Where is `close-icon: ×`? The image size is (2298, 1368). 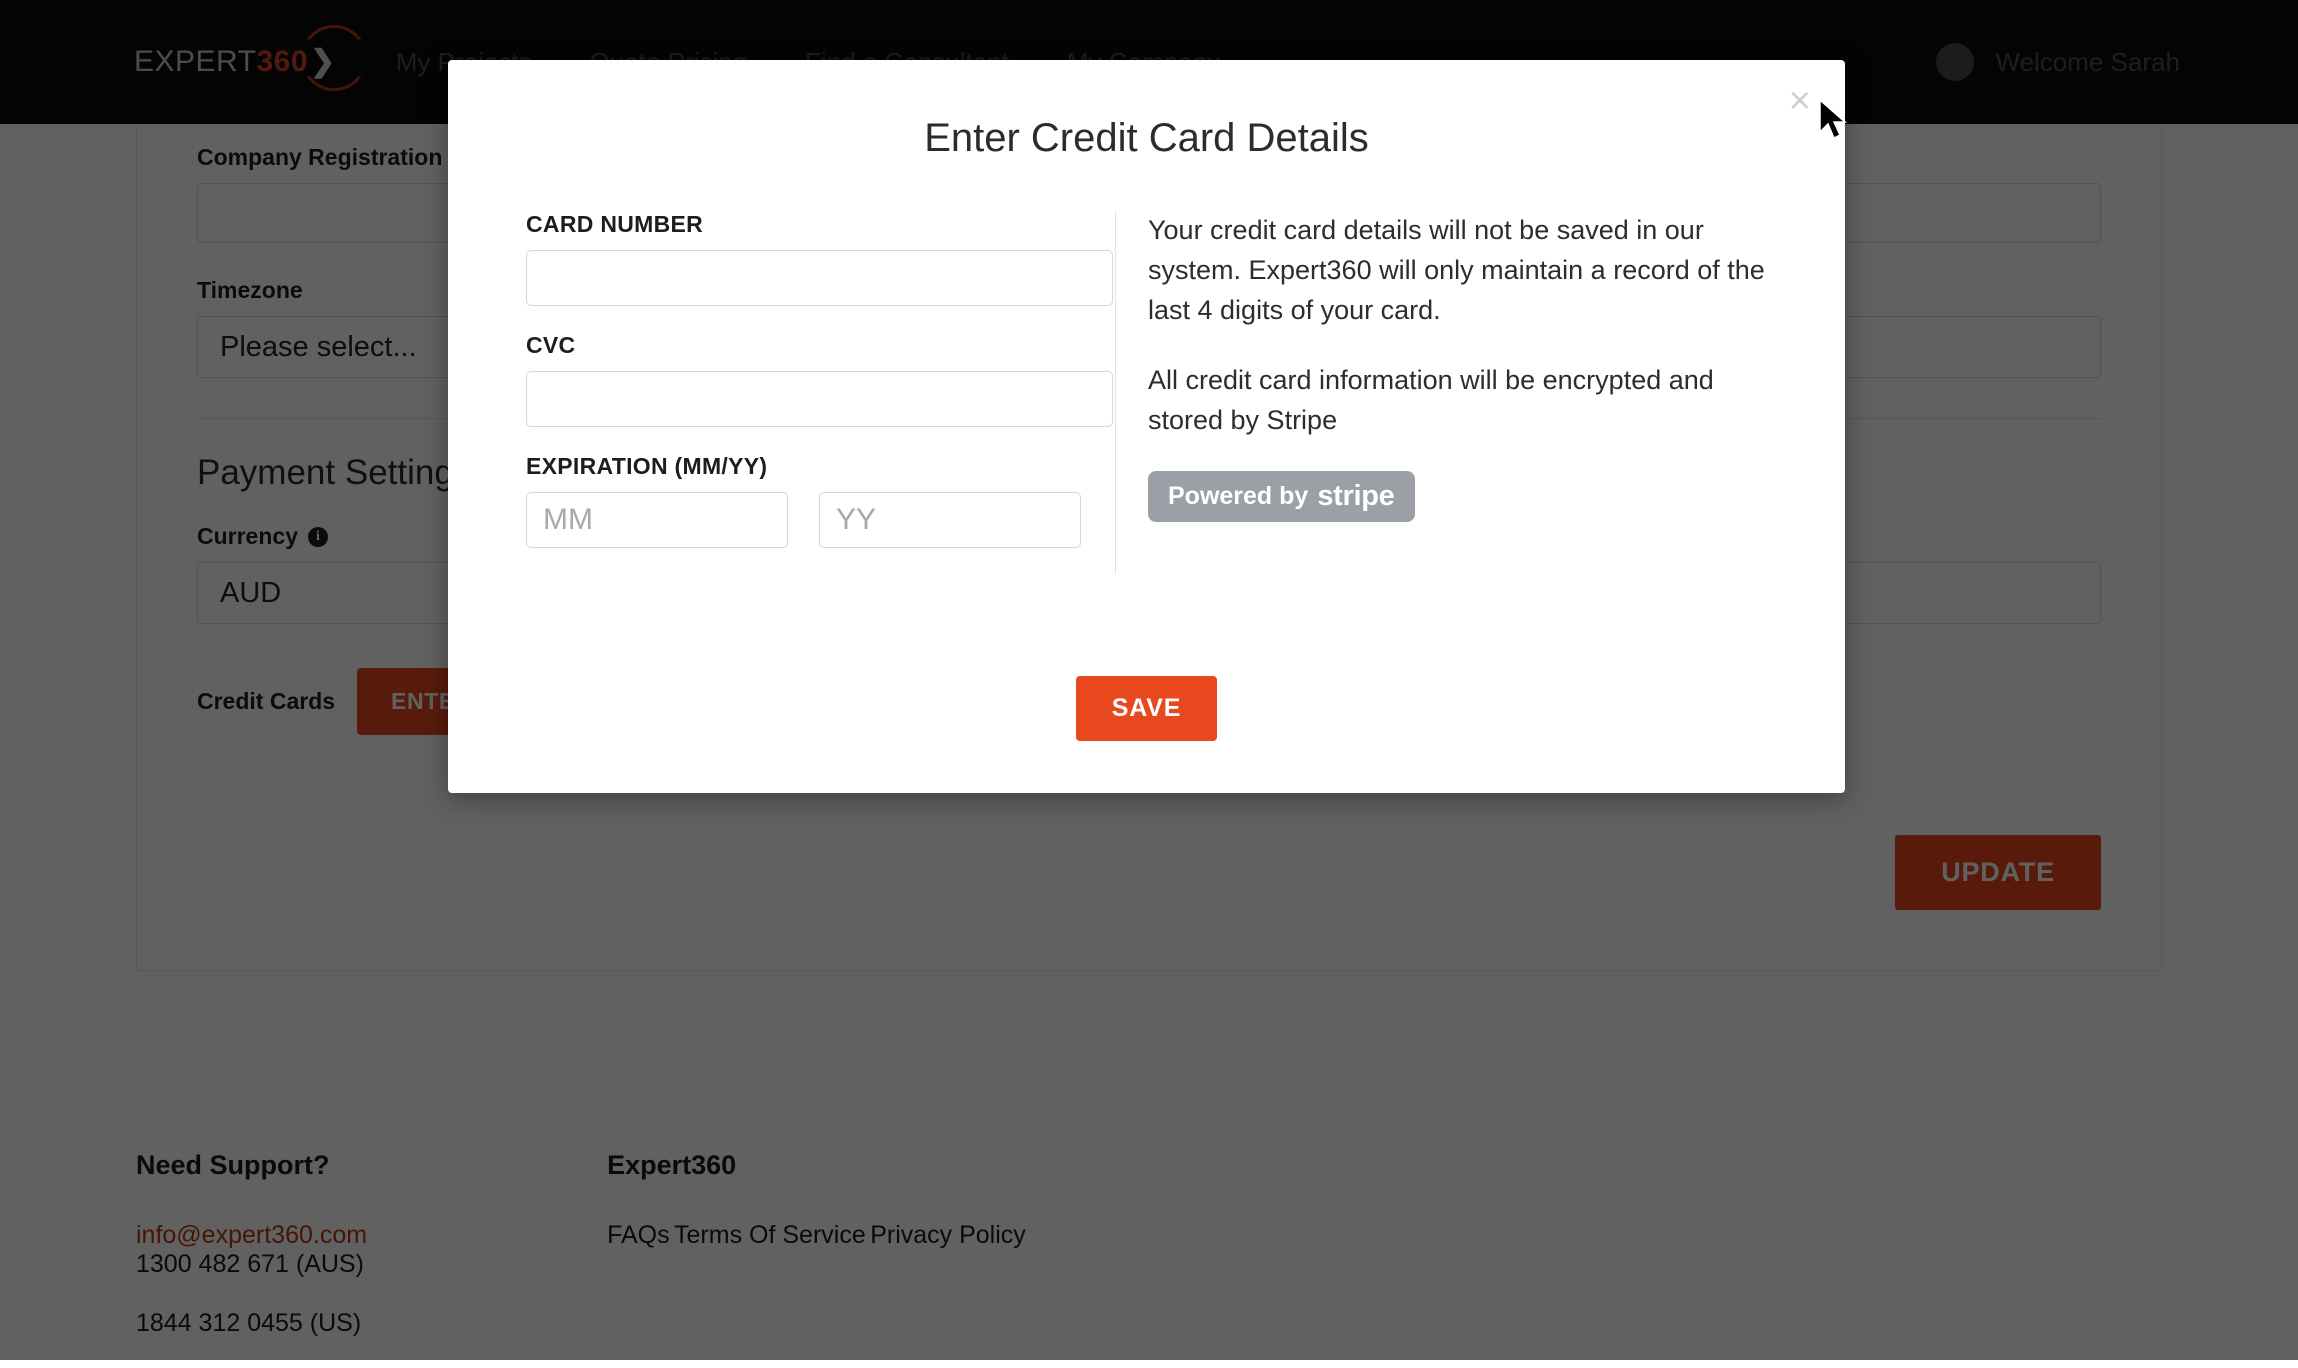 close-icon: × is located at coordinates (1800, 101).